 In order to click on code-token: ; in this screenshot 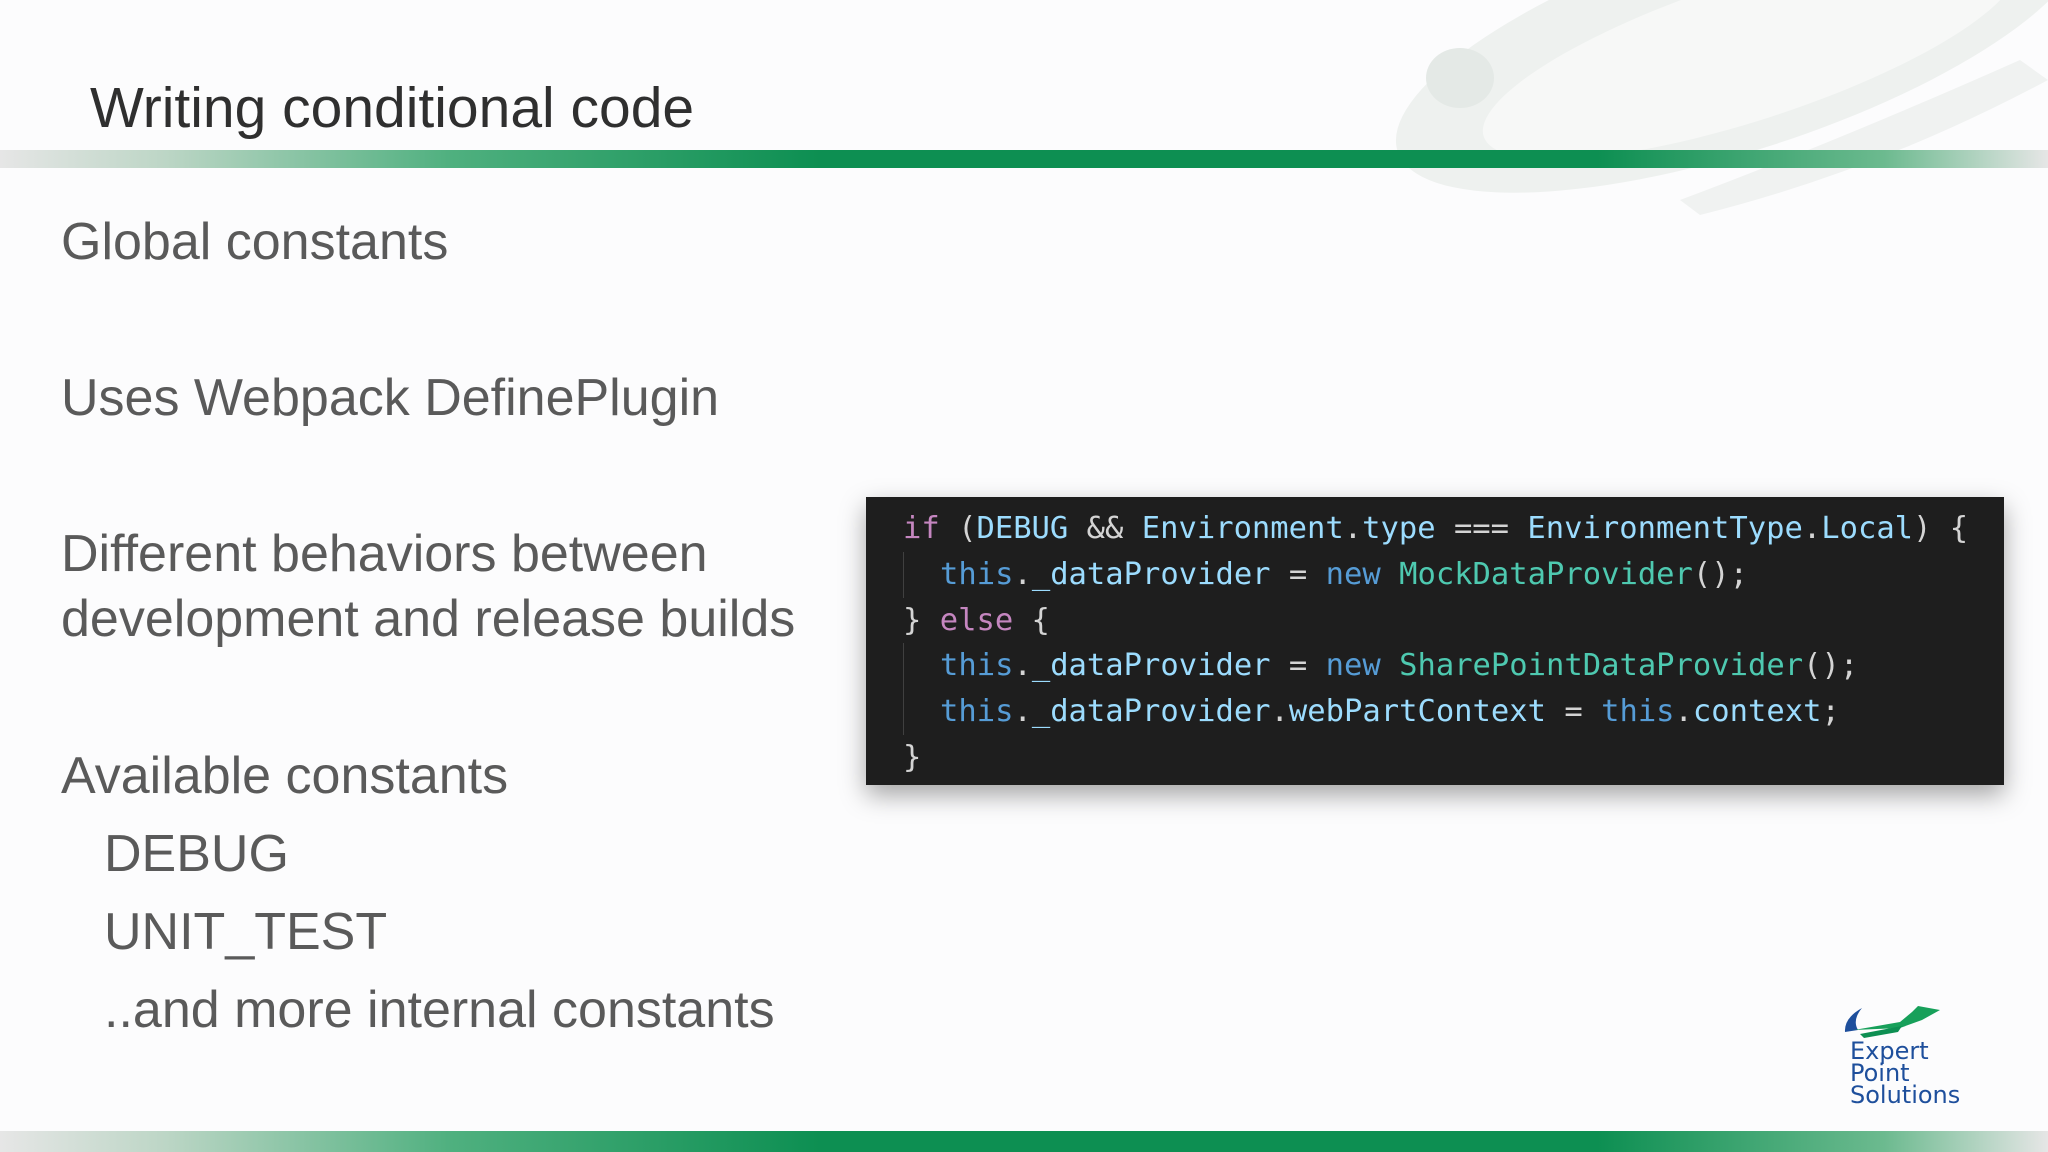, I will do `click(1830, 712)`.